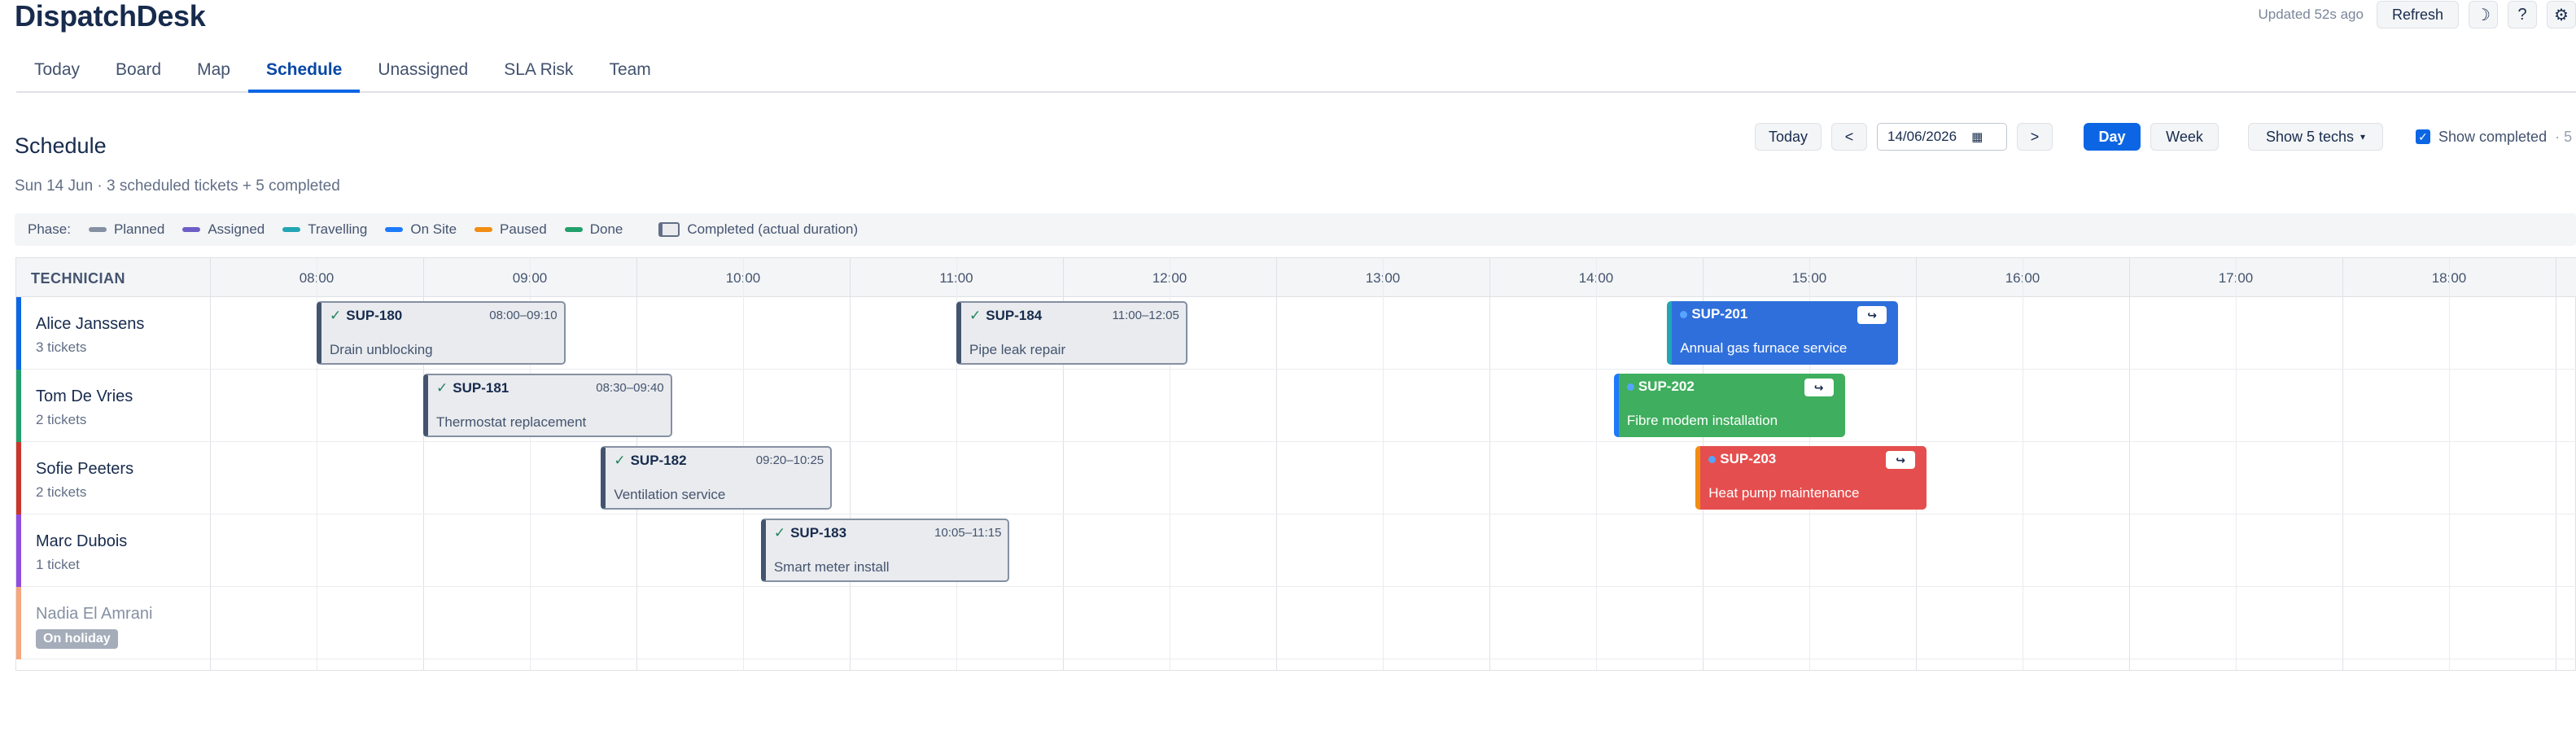  I want to click on completed-swatch, so click(669, 229).